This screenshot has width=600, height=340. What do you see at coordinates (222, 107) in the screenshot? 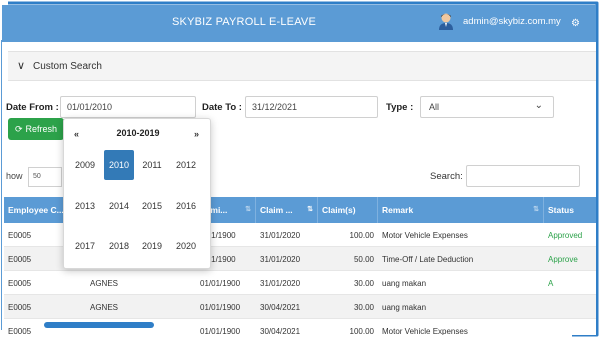
I see `date-to-label: Date To :` at bounding box center [222, 107].